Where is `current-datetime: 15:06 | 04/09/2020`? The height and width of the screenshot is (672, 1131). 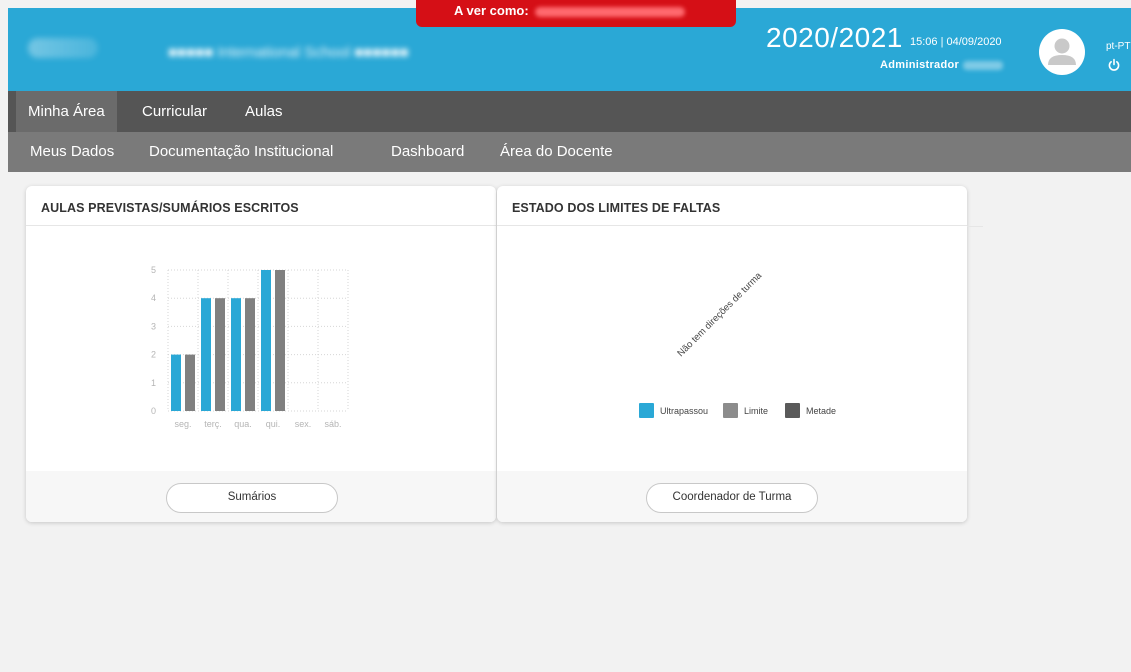 current-datetime: 15:06 | 04/09/2020 is located at coordinates (956, 42).